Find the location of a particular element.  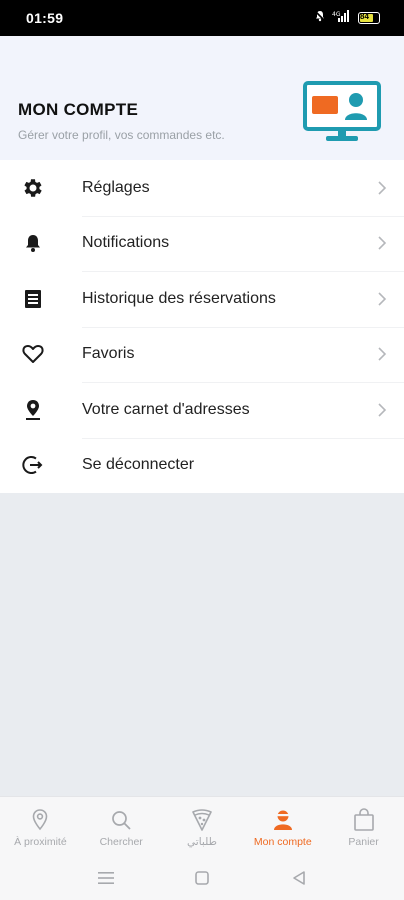

menu-item-address-book: Votre carnet d'adresses is located at coordinates (202, 410).